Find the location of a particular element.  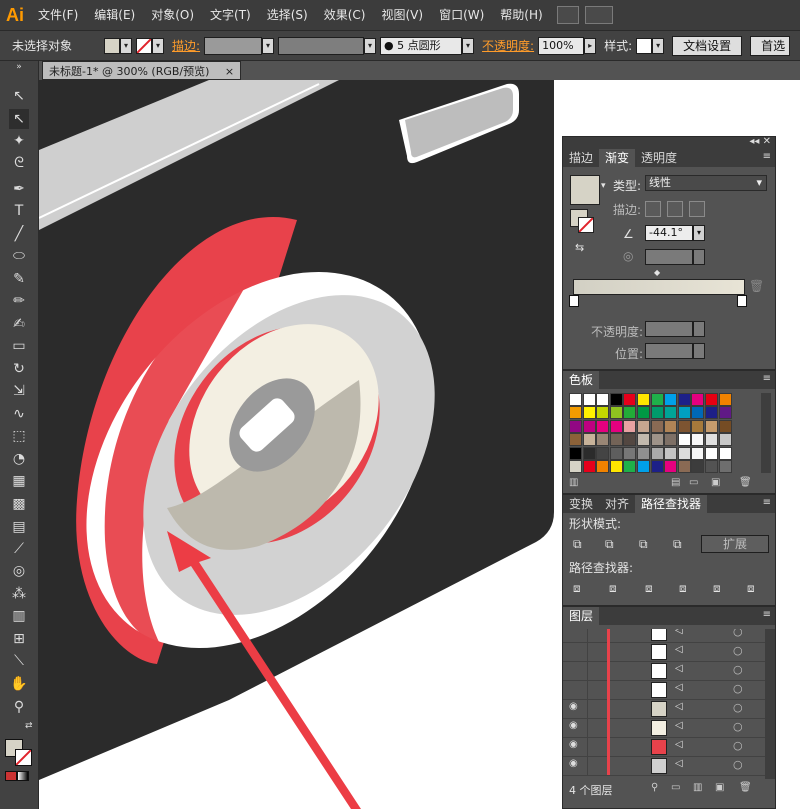

new-layer-icon: ▣ is located at coordinates (719, 787).